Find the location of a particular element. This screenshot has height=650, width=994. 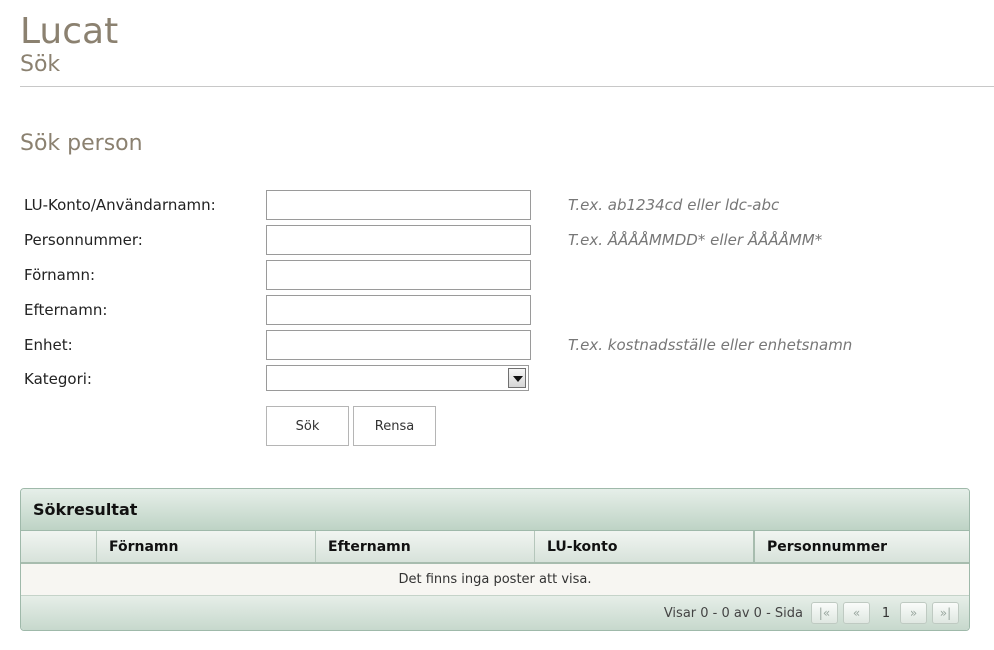

personal-number-label: Personnummer: is located at coordinates (83, 240).